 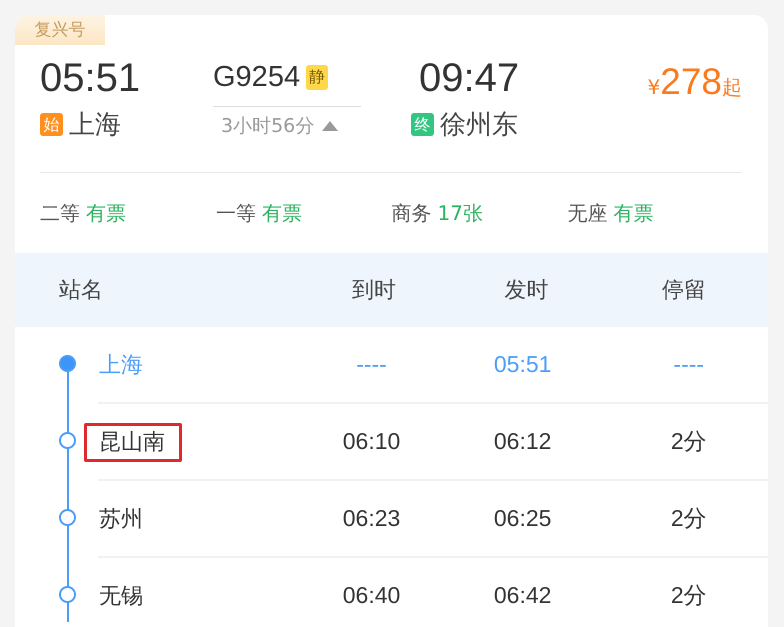 I want to click on column-header: 站名, so click(x=81, y=290).